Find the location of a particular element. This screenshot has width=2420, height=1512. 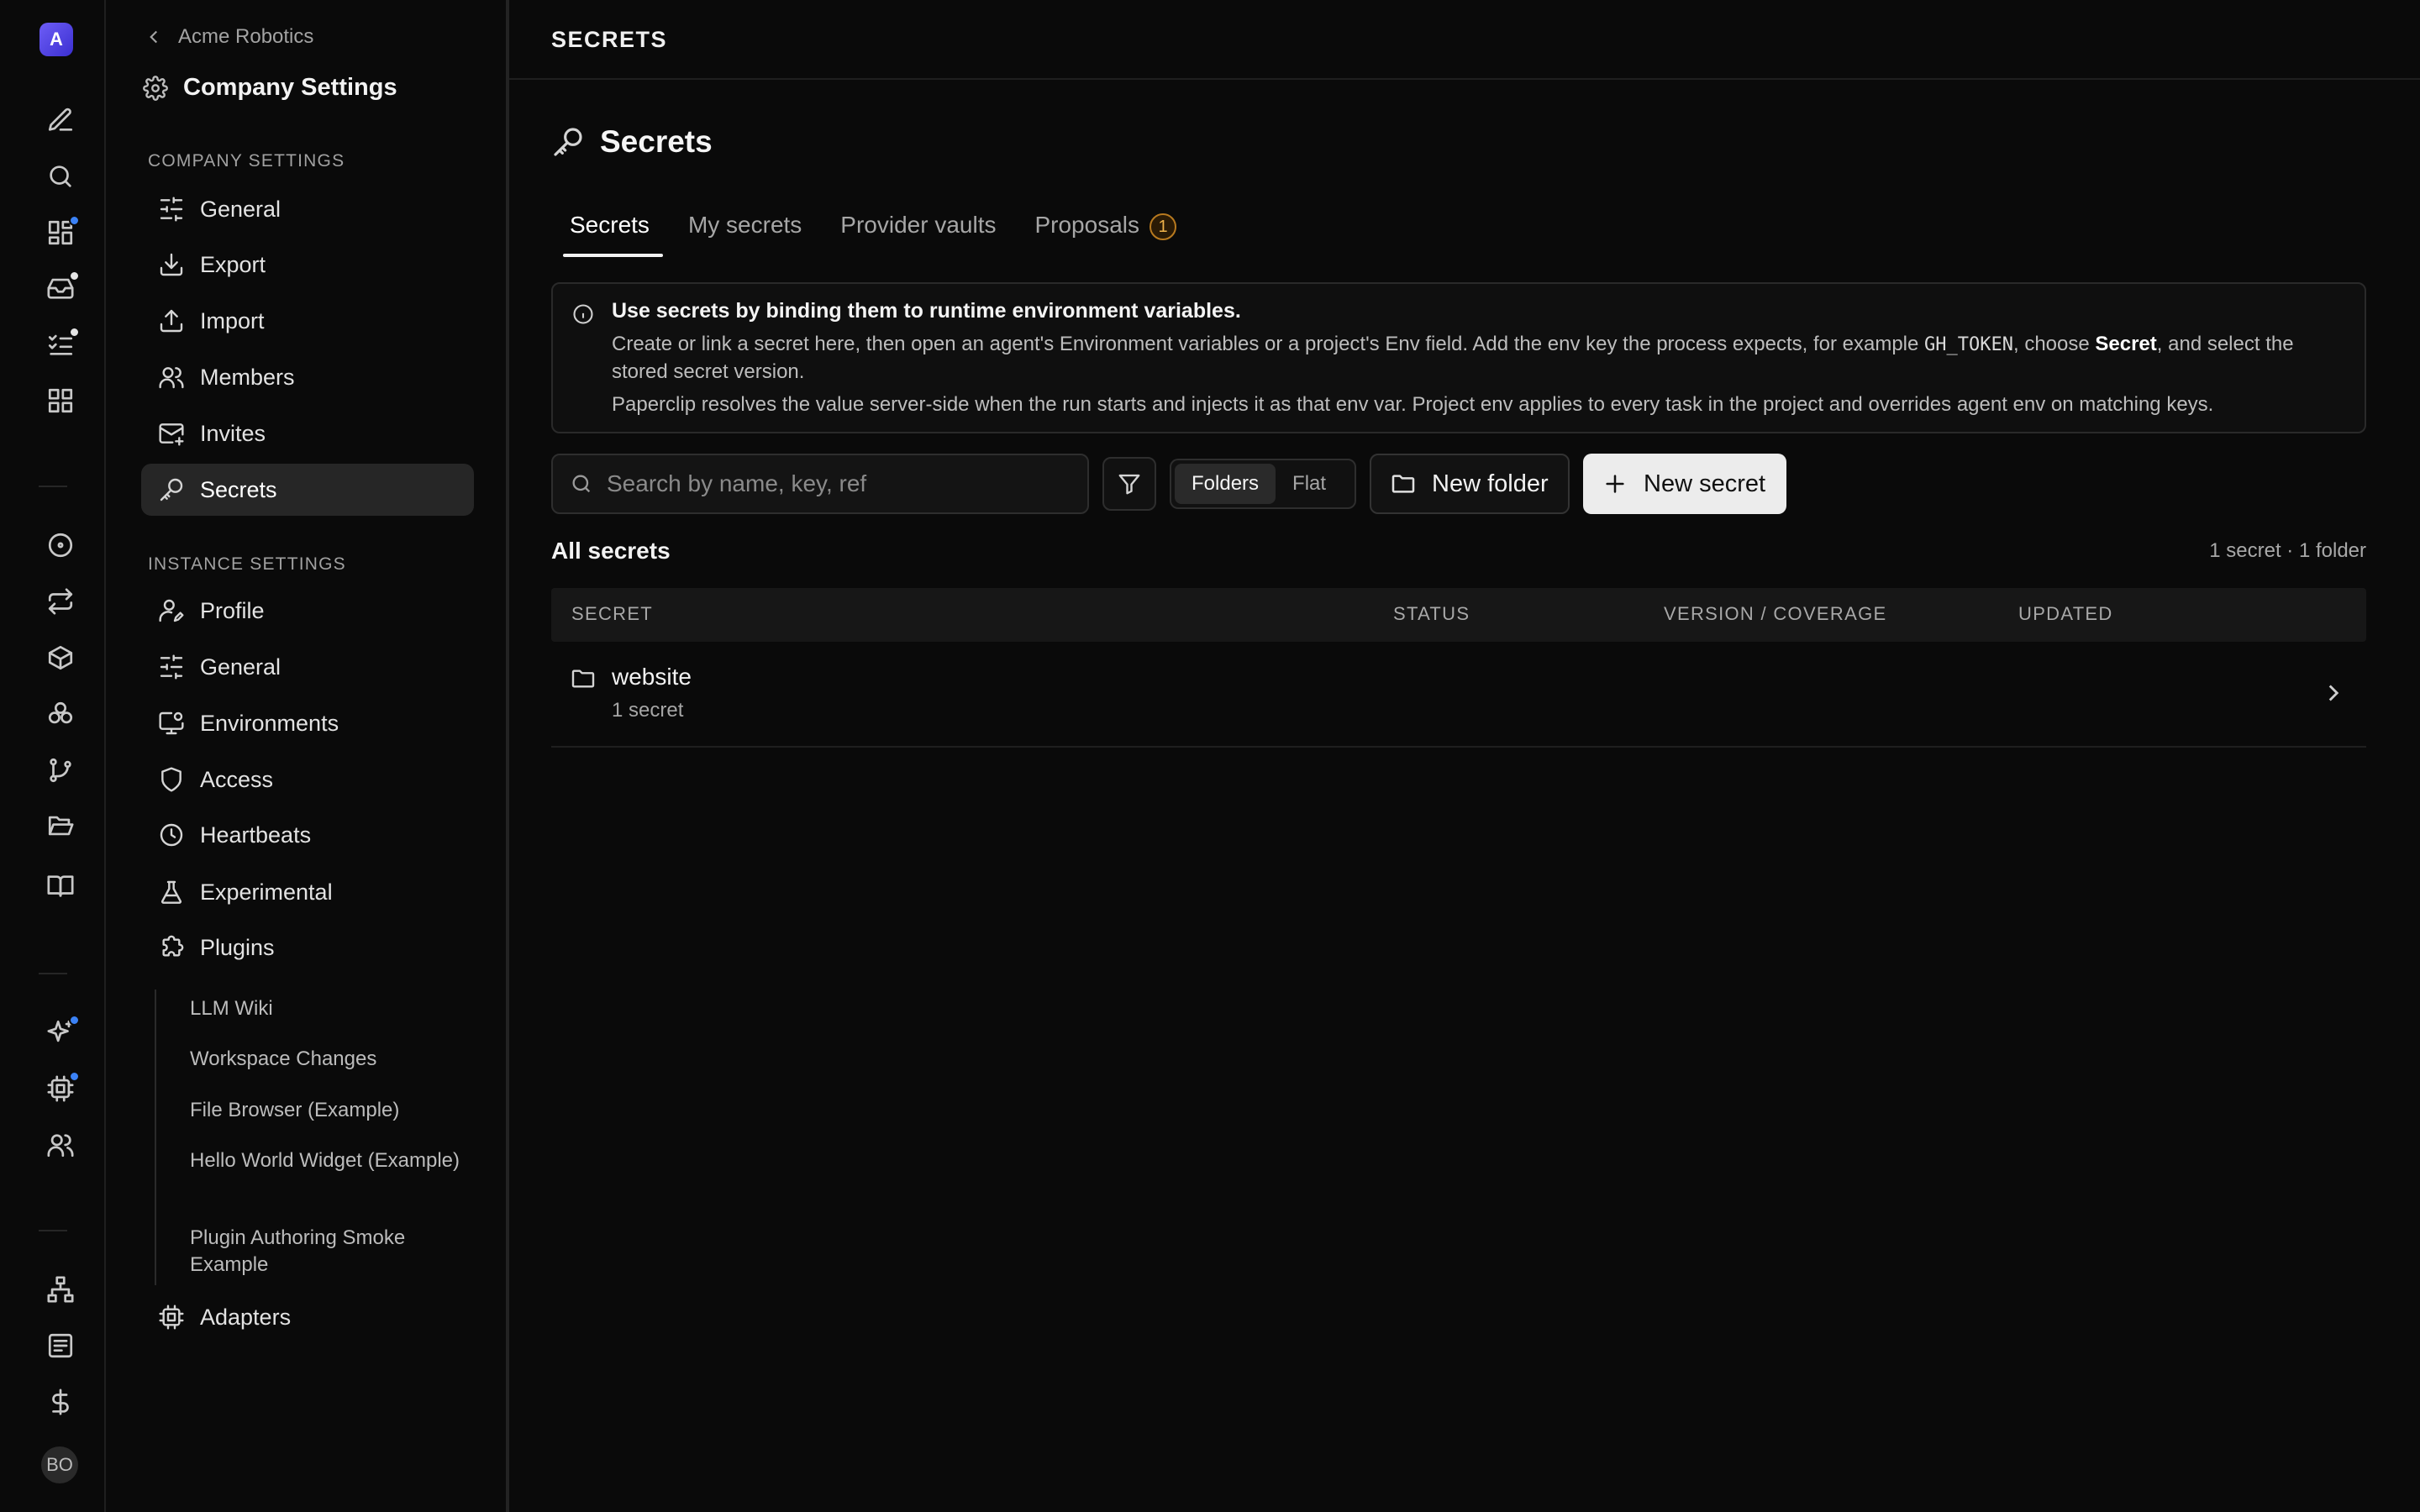

plugin-item-plugin-authoring-smoke: Plugin Authoring Smoke Example is located at coordinates (329, 1251).